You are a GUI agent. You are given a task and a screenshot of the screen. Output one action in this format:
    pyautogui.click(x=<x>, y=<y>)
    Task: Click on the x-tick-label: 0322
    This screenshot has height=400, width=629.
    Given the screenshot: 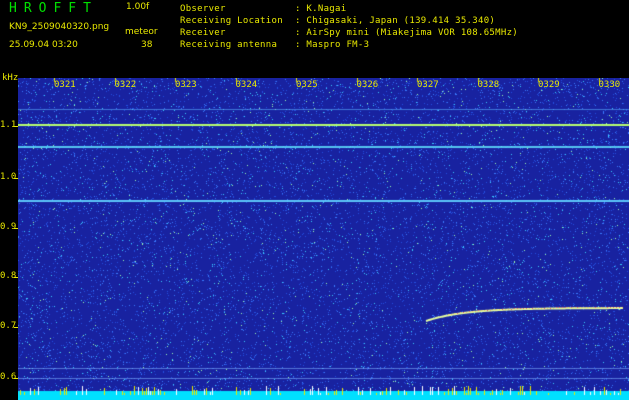 What is the action you would take?
    pyautogui.click(x=125, y=85)
    